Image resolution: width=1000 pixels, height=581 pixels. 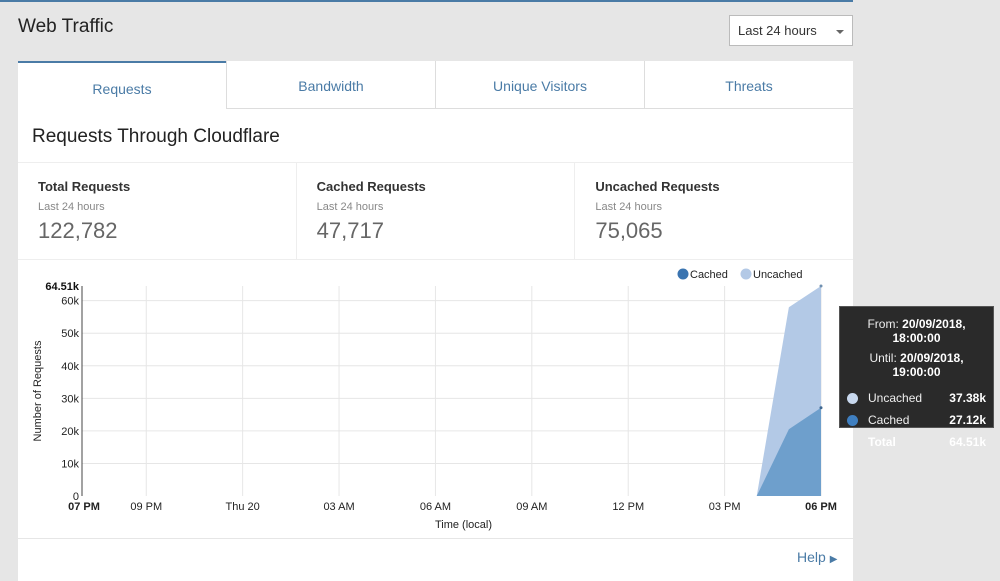 What do you see at coordinates (70, 399) in the screenshot?
I see `y-tick-label: 30k` at bounding box center [70, 399].